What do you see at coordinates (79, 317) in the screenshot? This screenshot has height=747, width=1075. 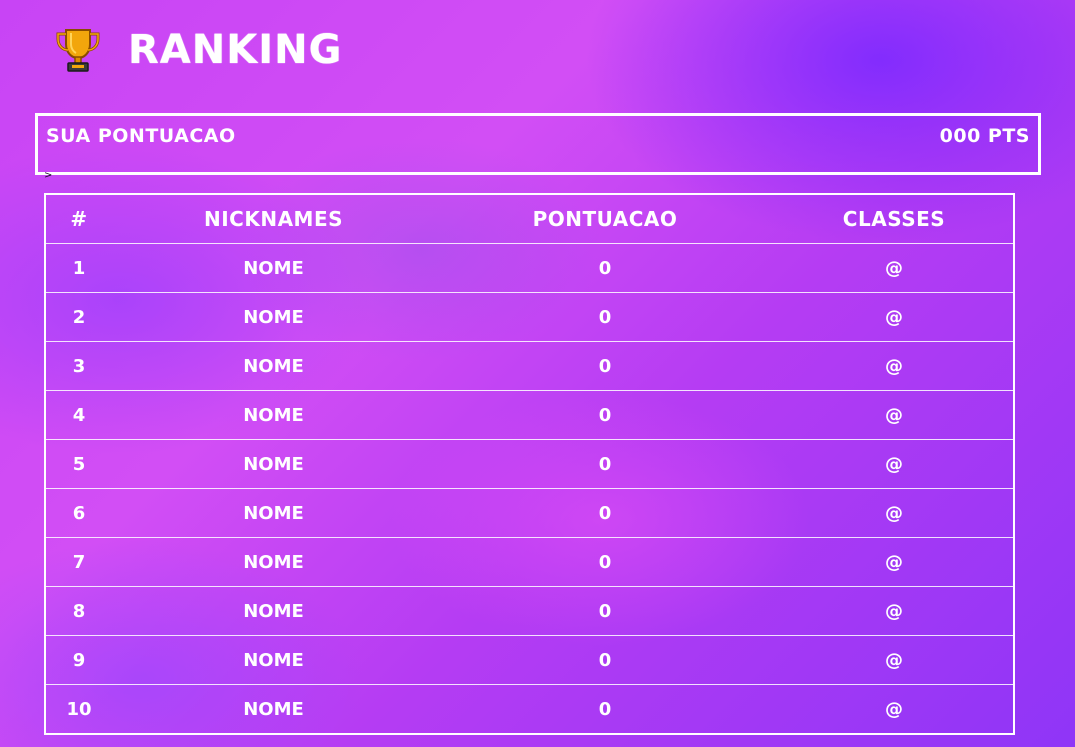 I see `rank-cell: 2` at bounding box center [79, 317].